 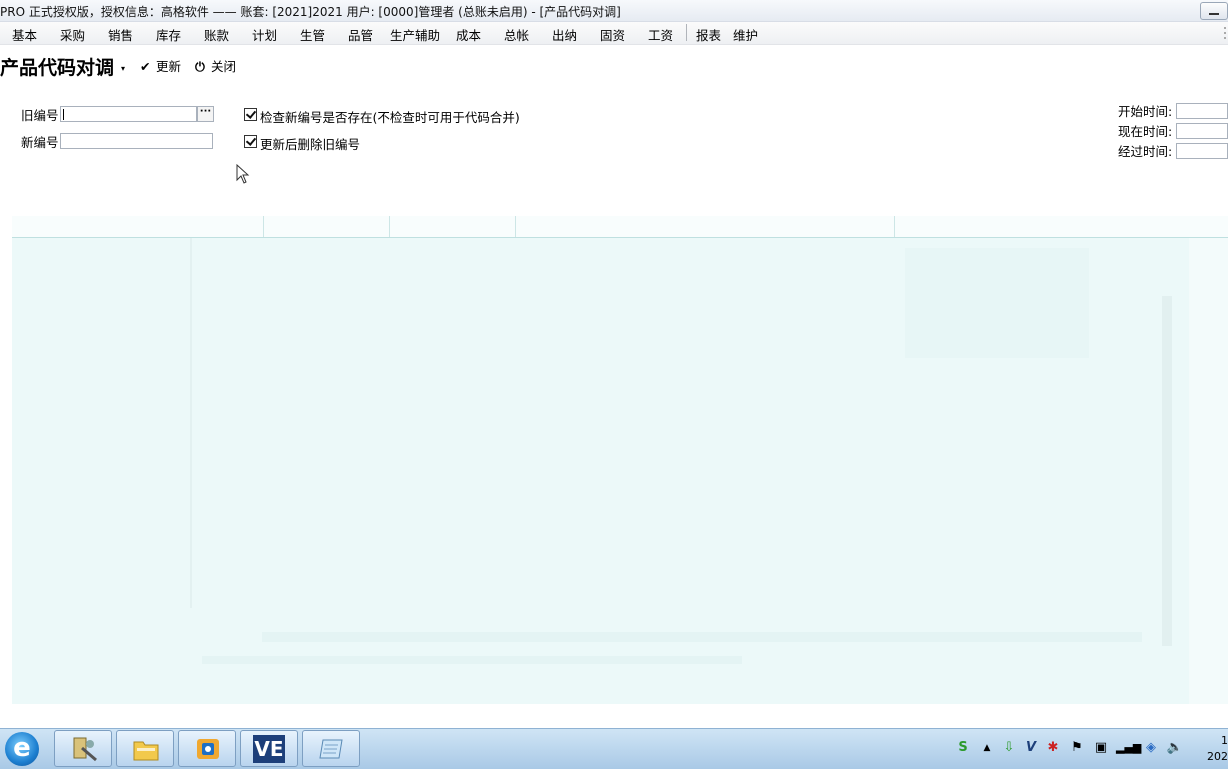 I want to click on close-button: ⏻ 关闭, so click(x=216, y=65).